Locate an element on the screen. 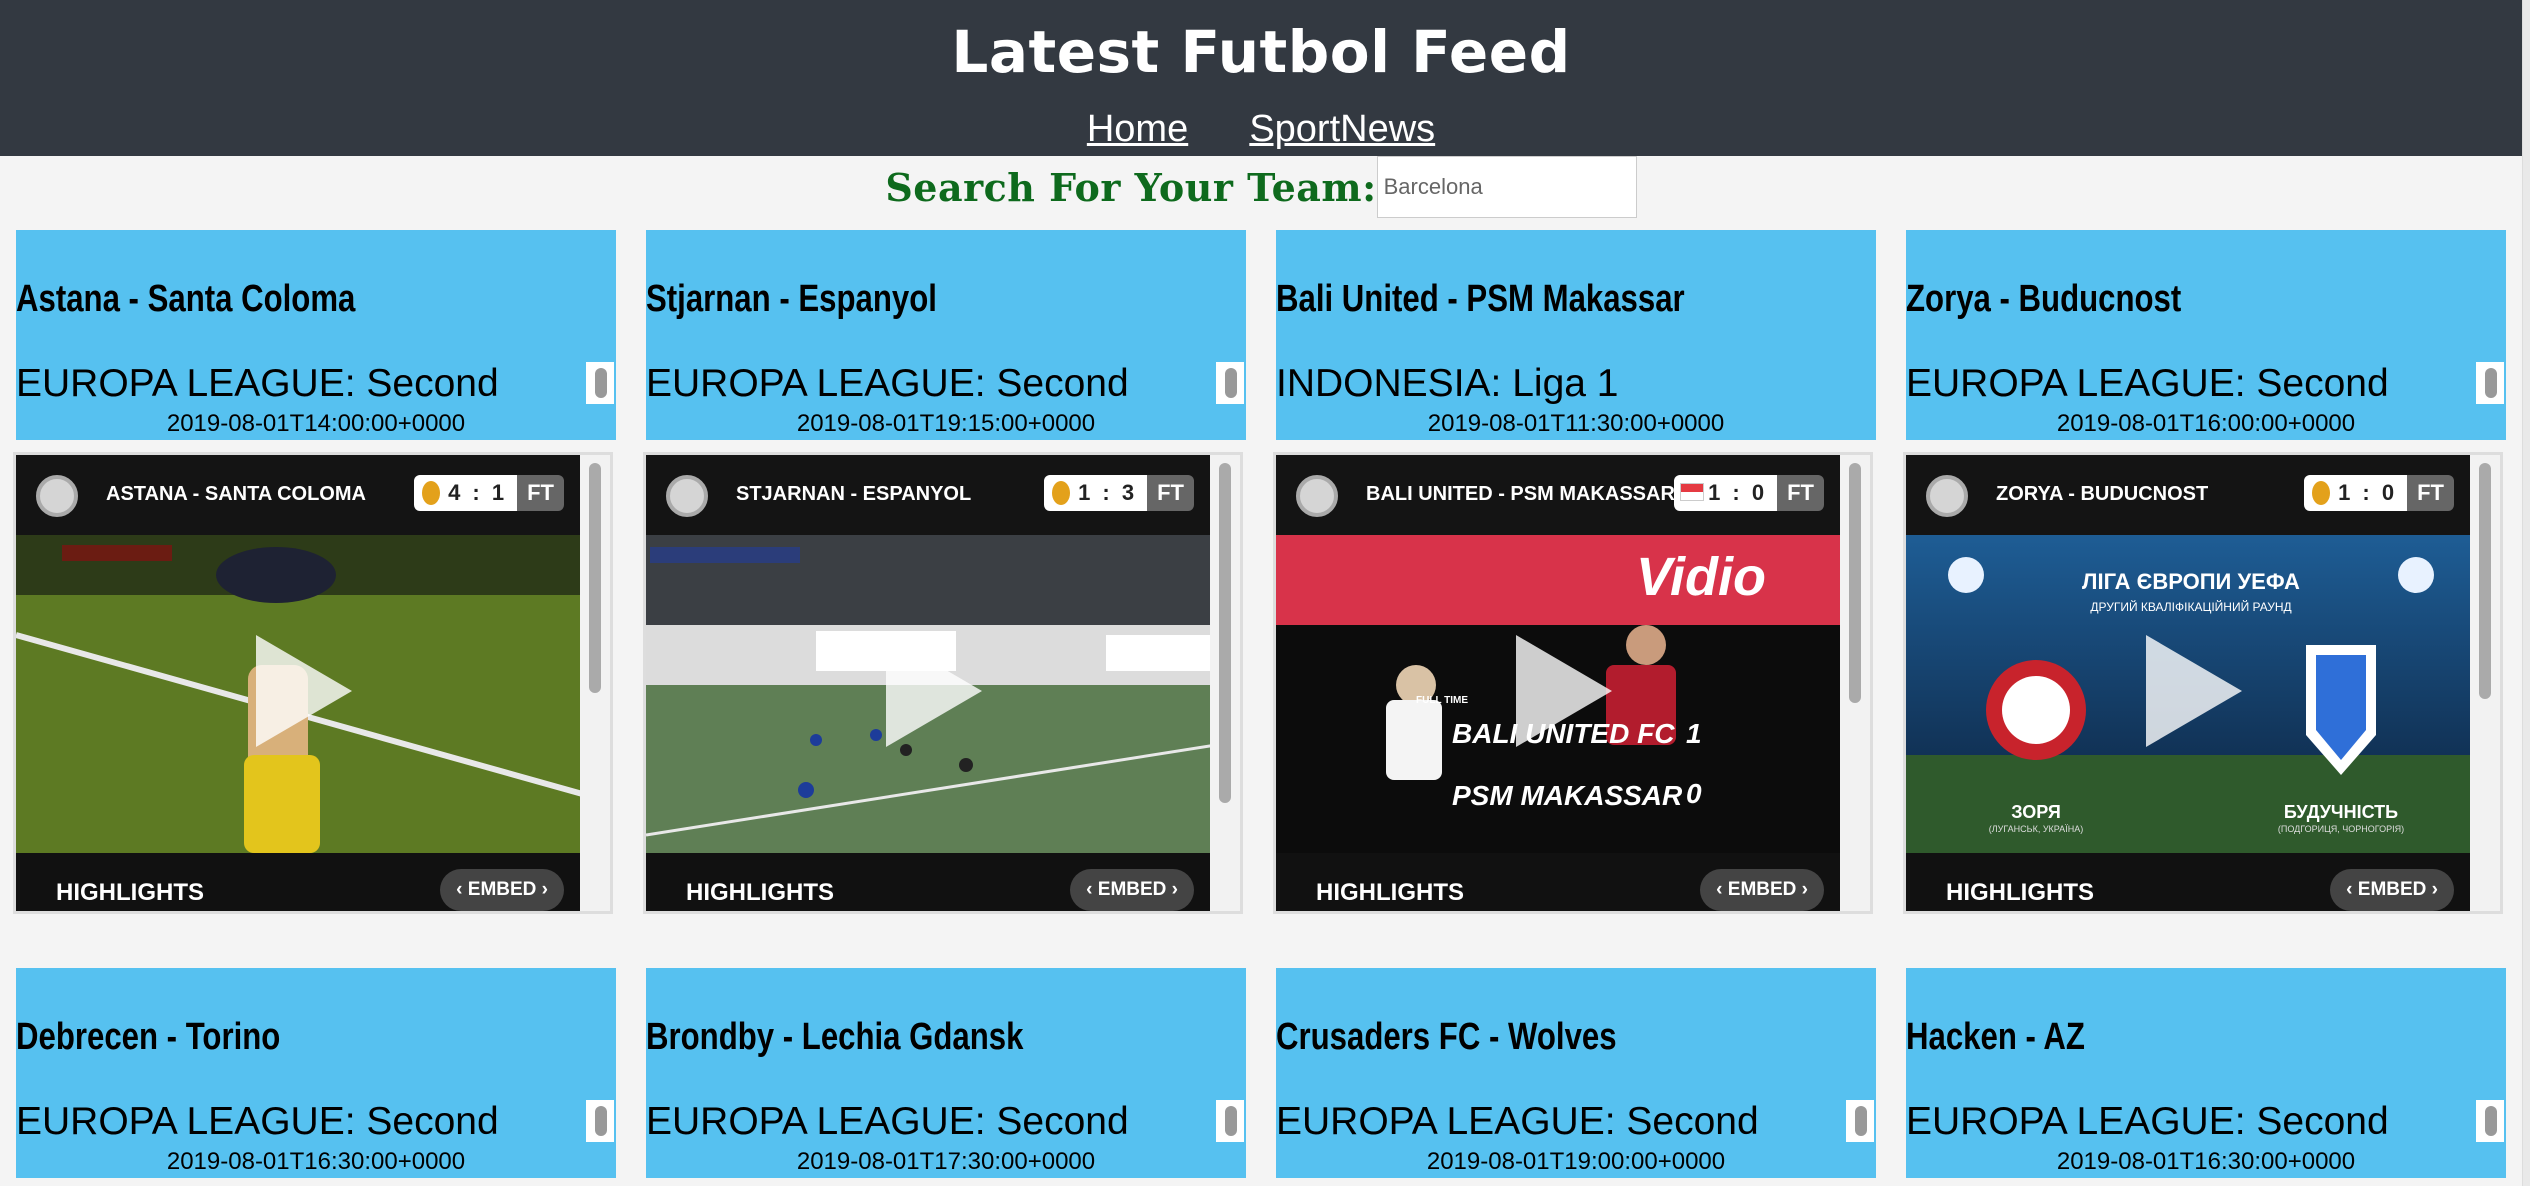  match-competition: INDONESIA: Liga 1 is located at coordinates (1447, 383).